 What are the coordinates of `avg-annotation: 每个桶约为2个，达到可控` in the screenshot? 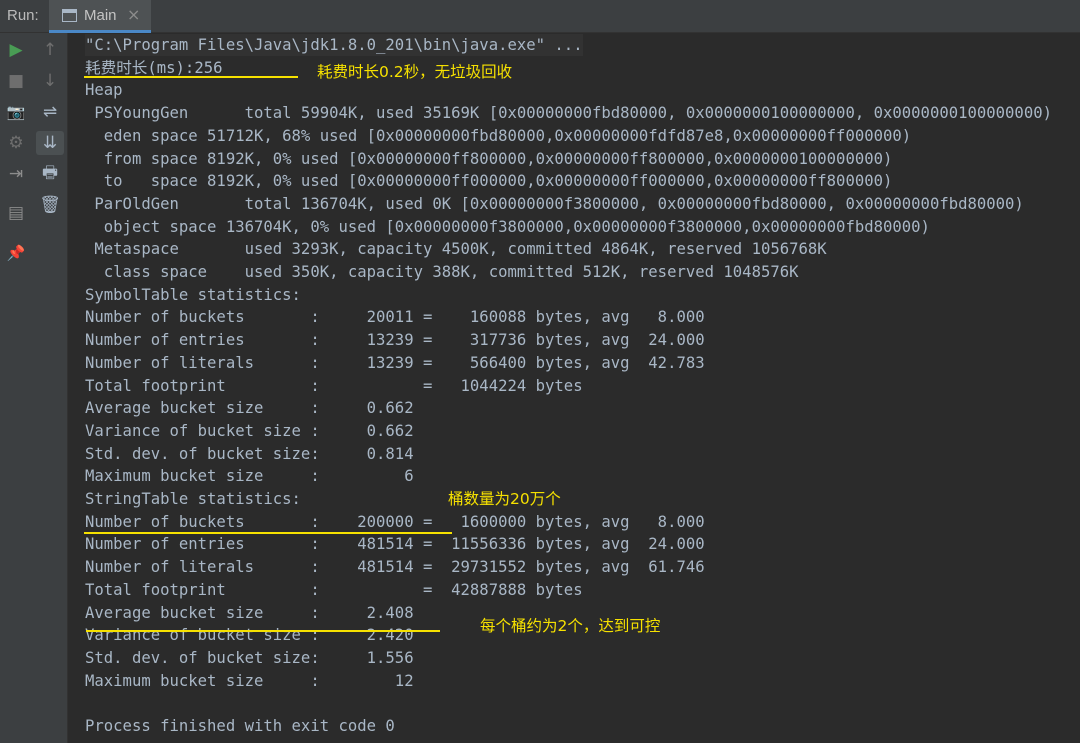 It's located at (570, 626).